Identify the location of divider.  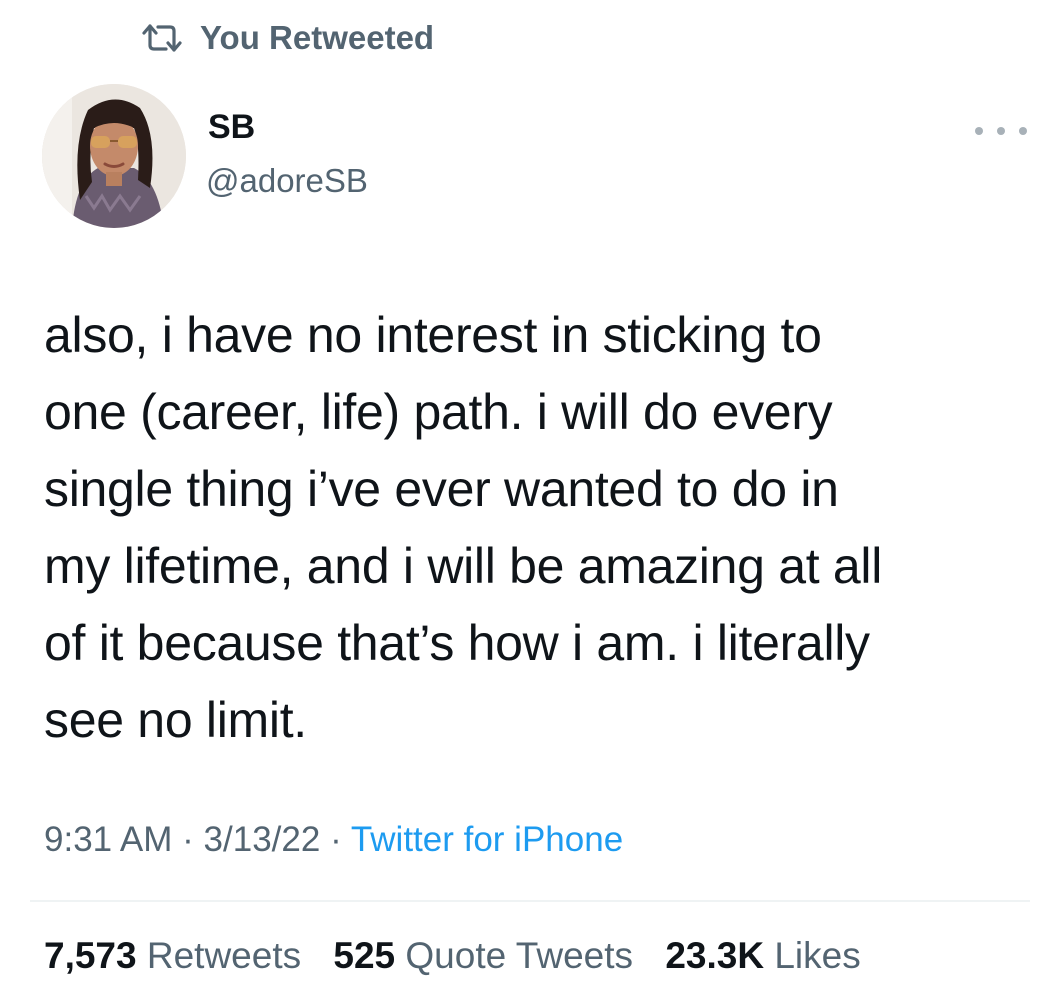
(530, 901).